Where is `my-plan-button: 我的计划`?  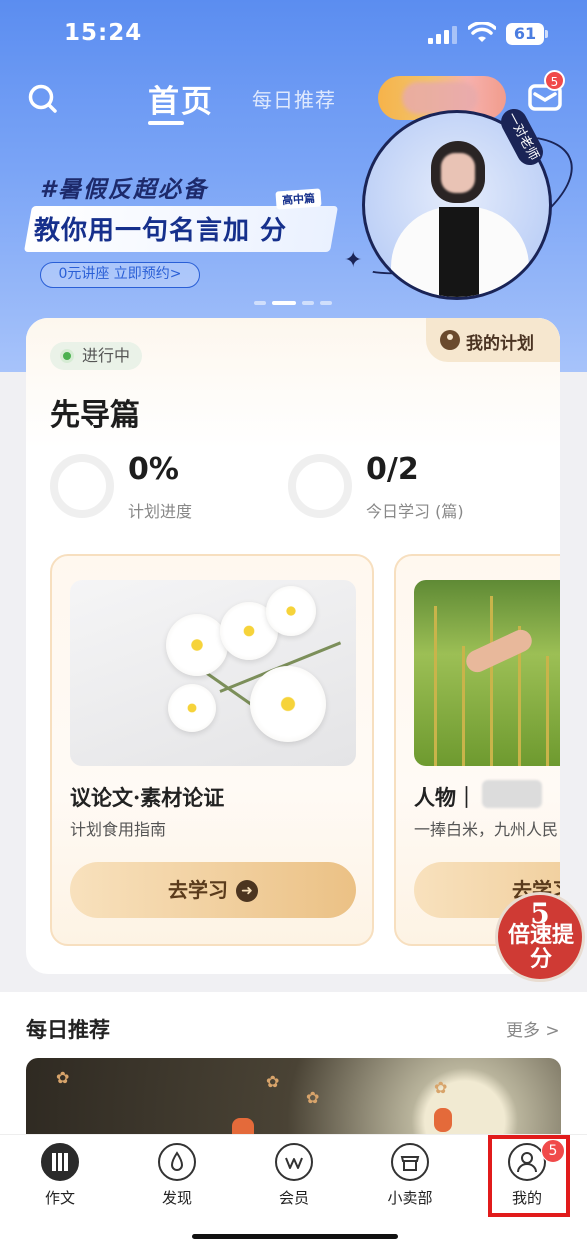
my-plan-button: 我的计划 is located at coordinates (493, 340).